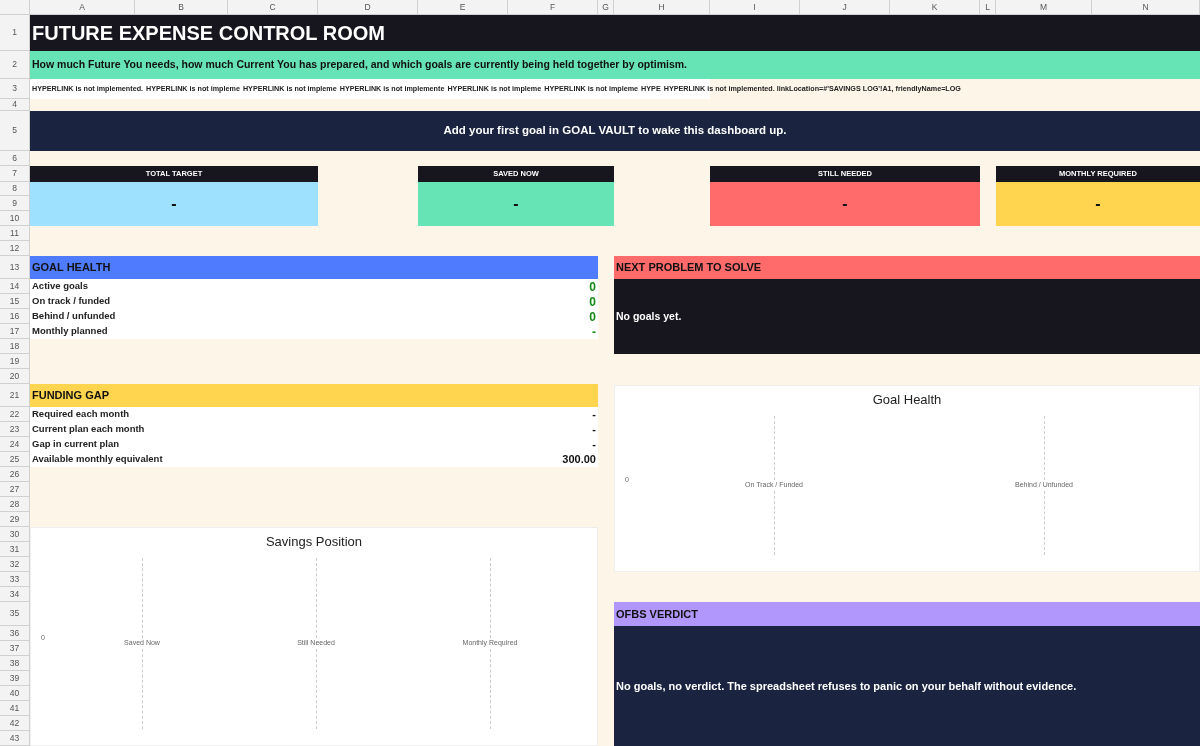  Describe the element at coordinates (60, 286) in the screenshot. I see `row-label: Active goals` at that location.